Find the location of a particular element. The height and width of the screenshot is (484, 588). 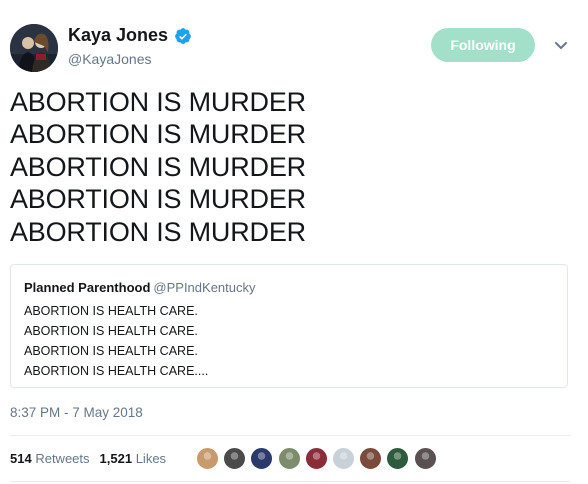

author-handle: @KayaJones is located at coordinates (109, 59).